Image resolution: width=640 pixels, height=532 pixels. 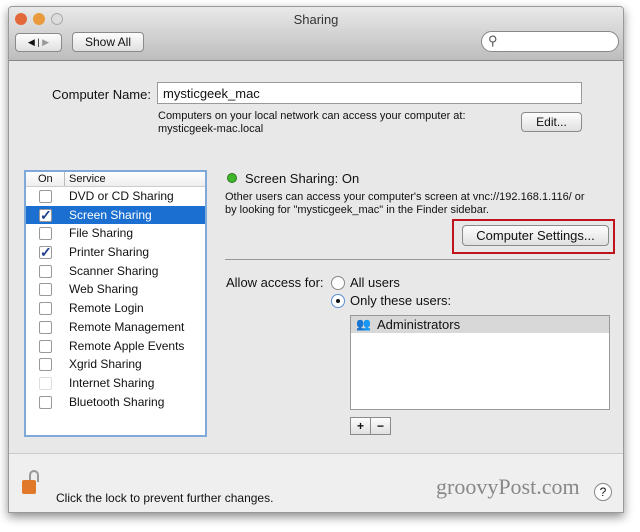 What do you see at coordinates (380, 426) in the screenshot?
I see `remove-user-button: −` at bounding box center [380, 426].